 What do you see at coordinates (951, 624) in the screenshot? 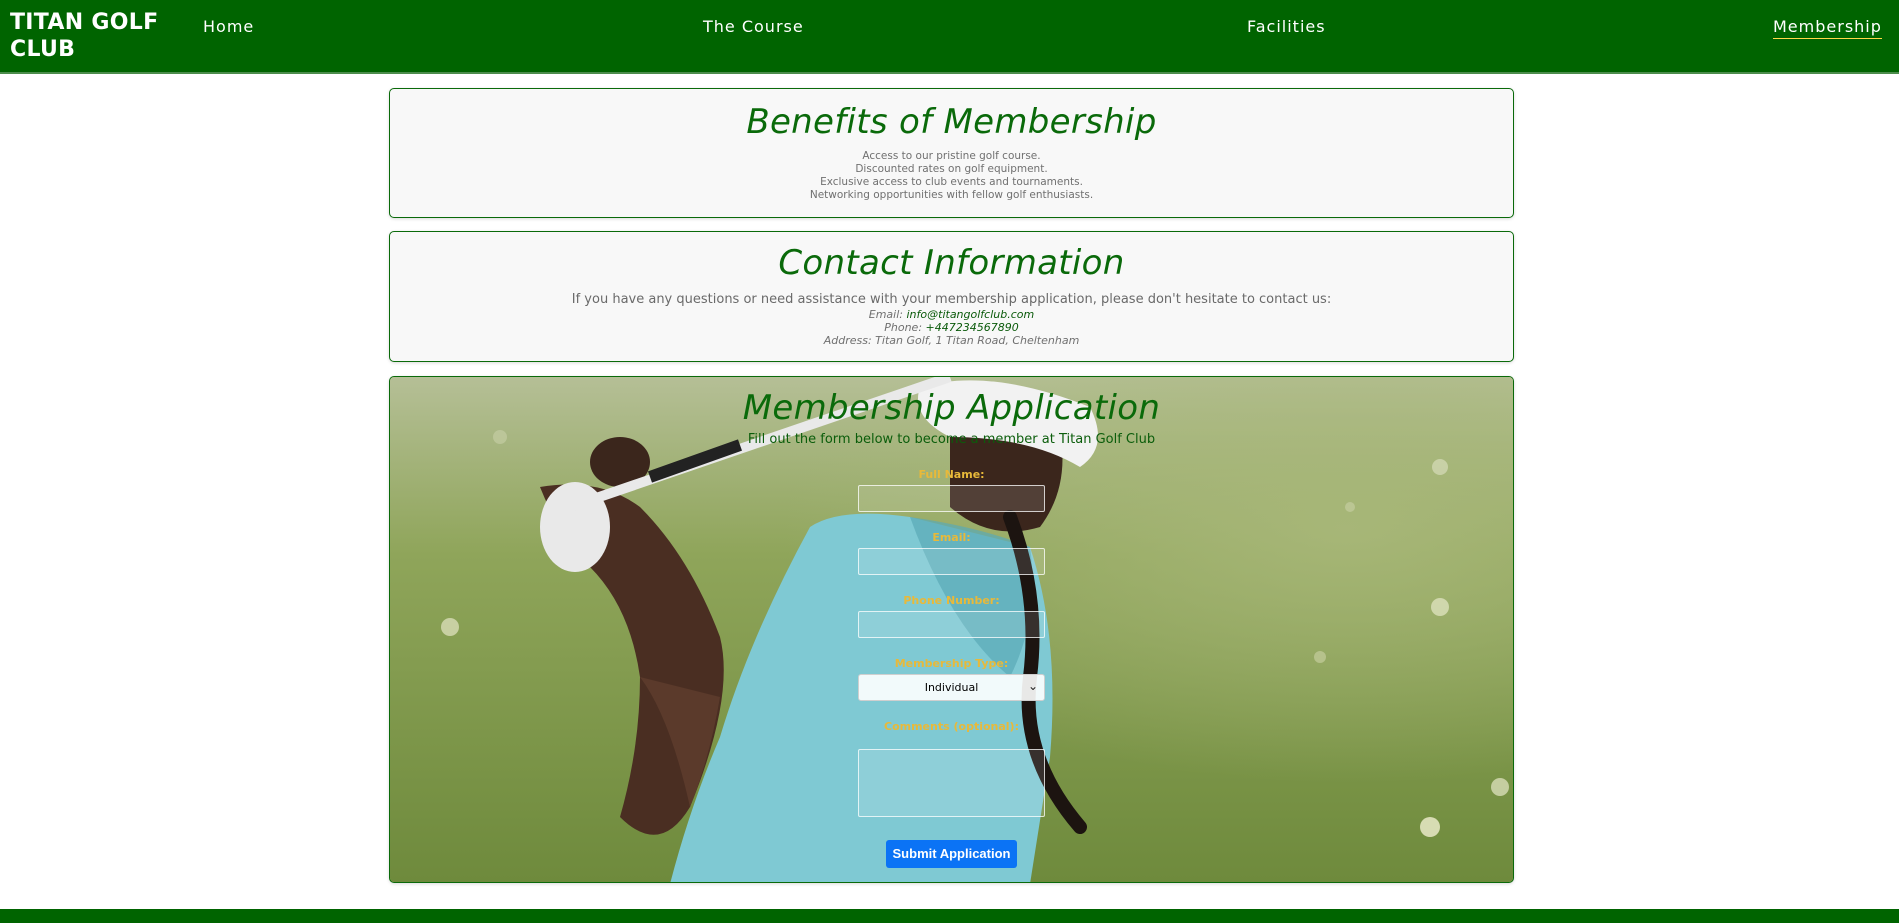
I see `phone-input` at bounding box center [951, 624].